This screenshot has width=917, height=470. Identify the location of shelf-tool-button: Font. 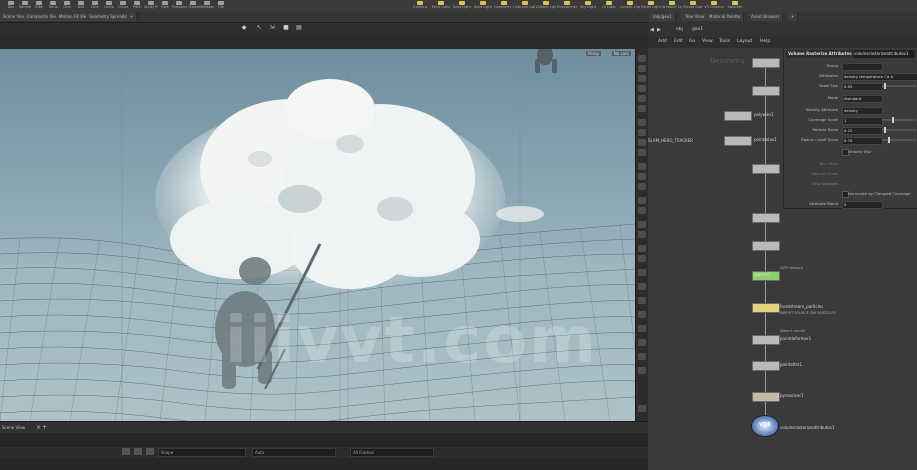
(165, 6).